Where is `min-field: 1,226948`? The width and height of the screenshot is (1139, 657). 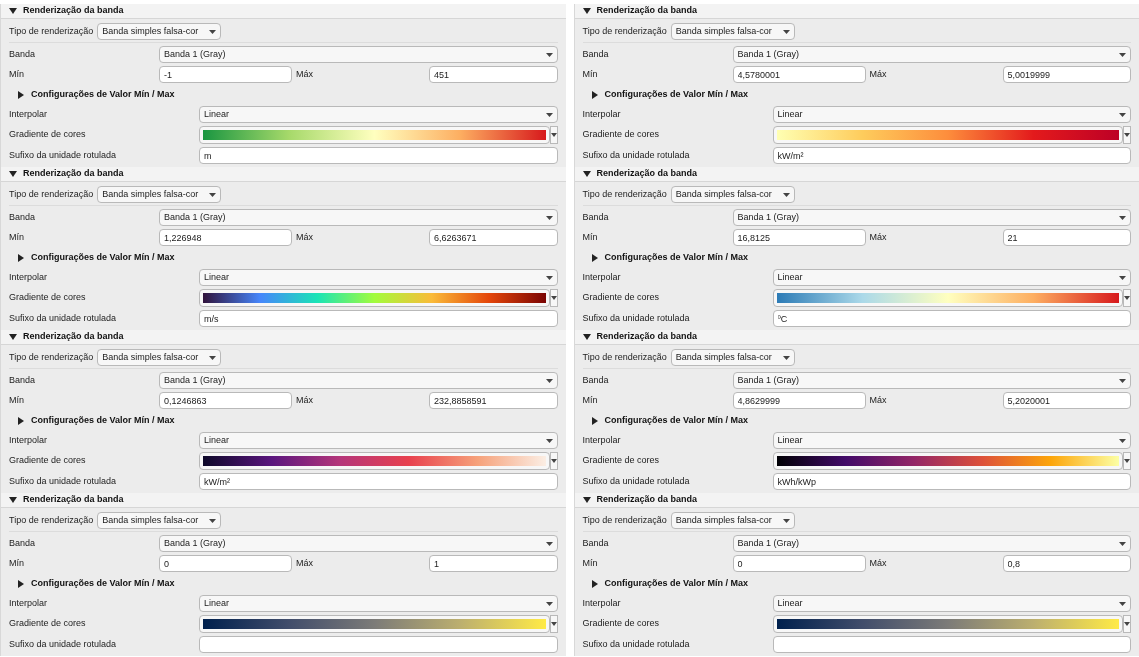
min-field: 1,226948 is located at coordinates (225, 237).